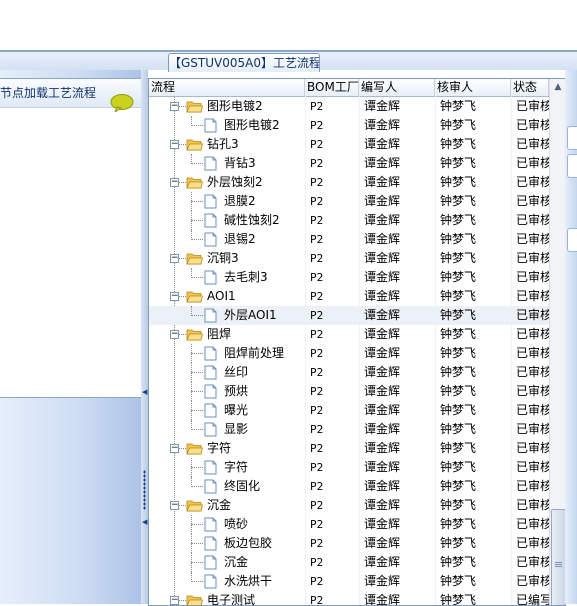  Describe the element at coordinates (144, 392) in the screenshot. I see `collapse-left-arrow-icon: ◀` at that location.